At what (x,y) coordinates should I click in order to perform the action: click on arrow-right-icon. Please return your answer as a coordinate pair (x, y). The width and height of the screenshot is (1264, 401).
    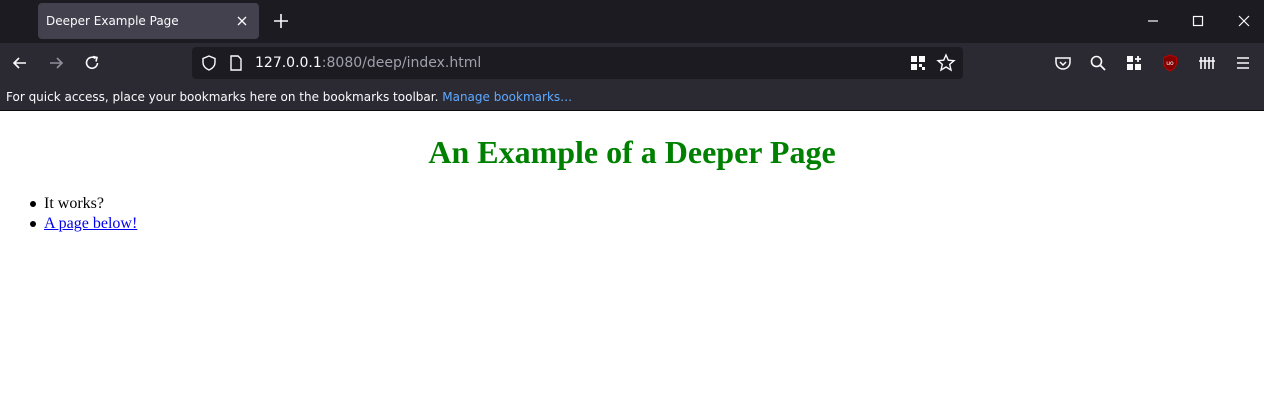
    Looking at the image, I should click on (56, 63).